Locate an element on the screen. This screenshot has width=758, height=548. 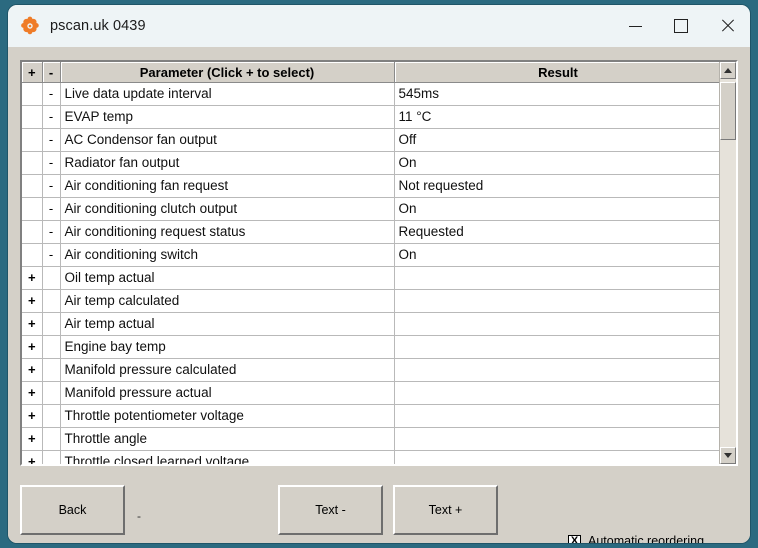
row-parameter-cell: Air conditioning fan request is located at coordinates (227, 186).